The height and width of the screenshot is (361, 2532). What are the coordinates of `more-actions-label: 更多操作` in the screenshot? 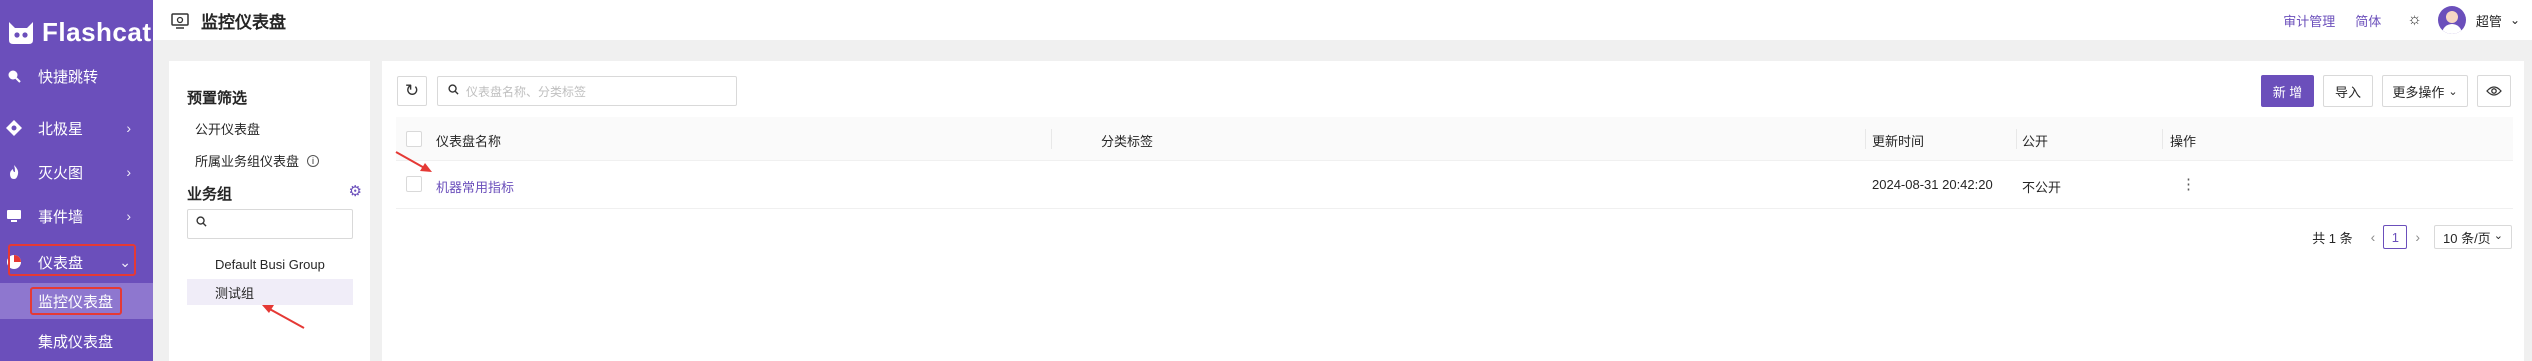 It's located at (2418, 92).